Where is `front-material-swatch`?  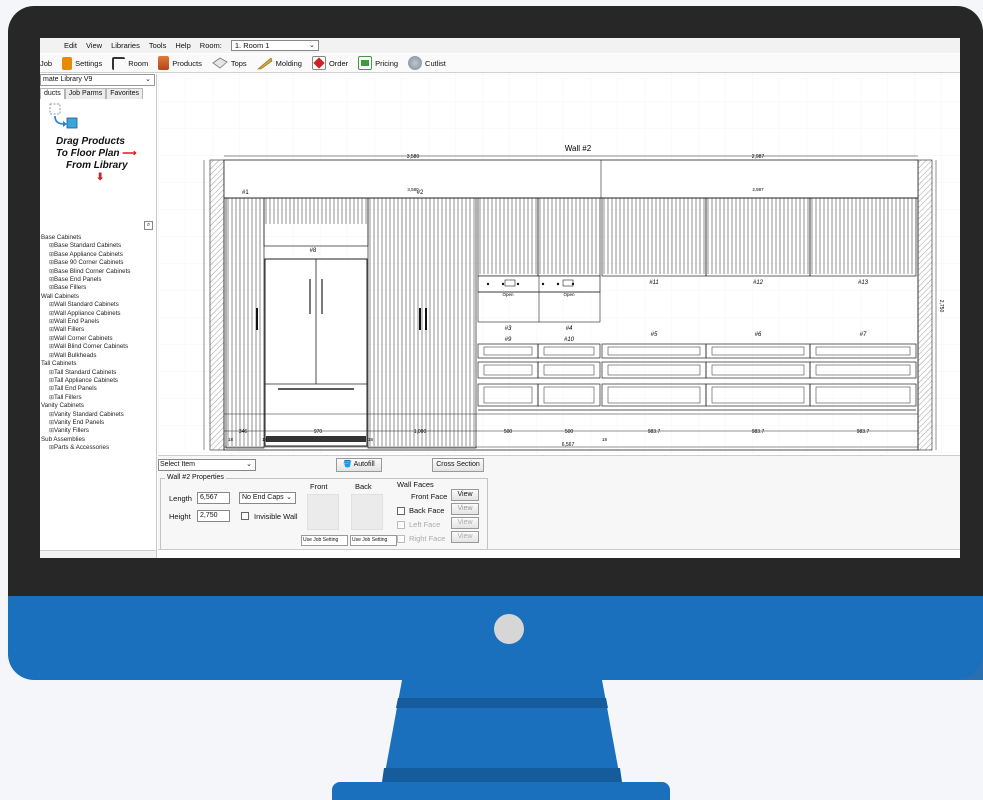 front-material-swatch is located at coordinates (323, 512).